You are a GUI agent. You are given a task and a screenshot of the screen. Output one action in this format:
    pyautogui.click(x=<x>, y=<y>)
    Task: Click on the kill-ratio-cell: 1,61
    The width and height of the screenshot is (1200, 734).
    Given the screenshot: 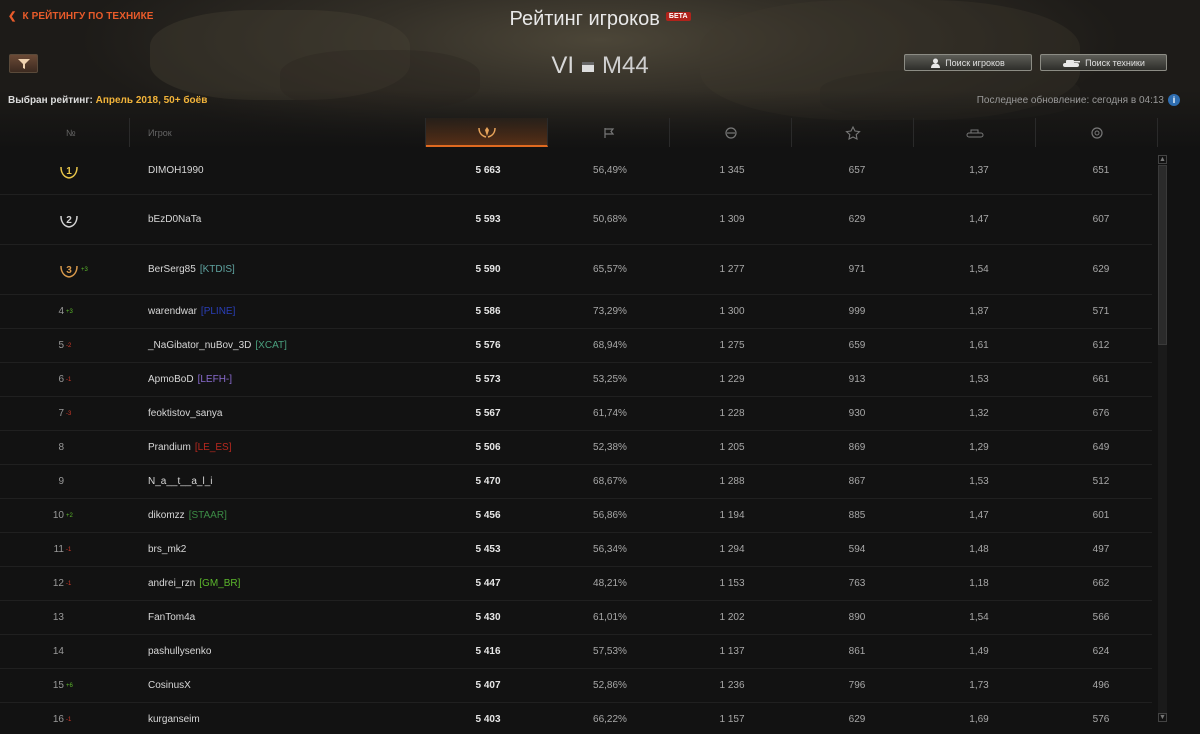 What is the action you would take?
    pyautogui.click(x=979, y=345)
    